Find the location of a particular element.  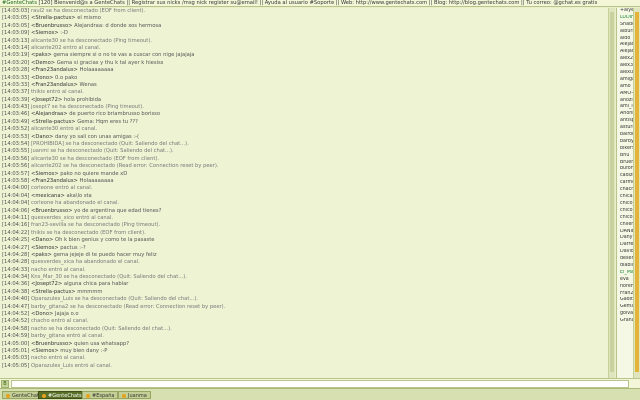

message-timestamp: [14:03:33] is located at coordinates (16, 84).